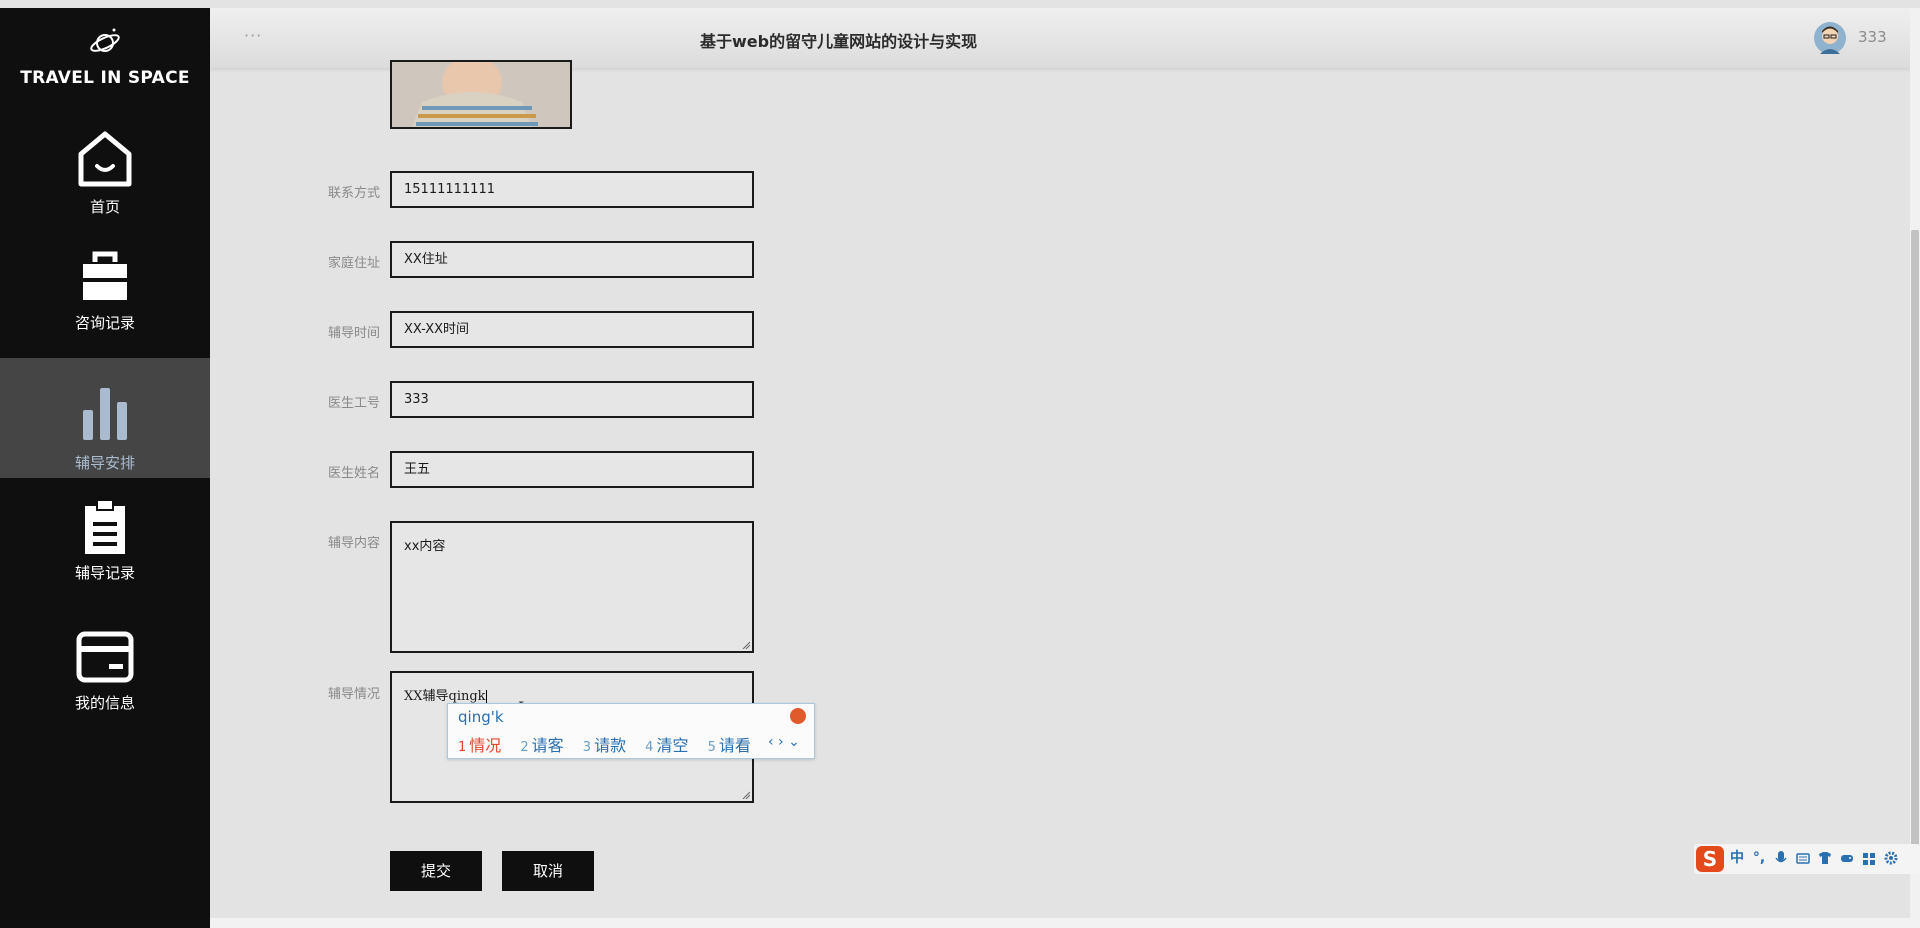  I want to click on sidebar-item-label: 首页, so click(104, 207).